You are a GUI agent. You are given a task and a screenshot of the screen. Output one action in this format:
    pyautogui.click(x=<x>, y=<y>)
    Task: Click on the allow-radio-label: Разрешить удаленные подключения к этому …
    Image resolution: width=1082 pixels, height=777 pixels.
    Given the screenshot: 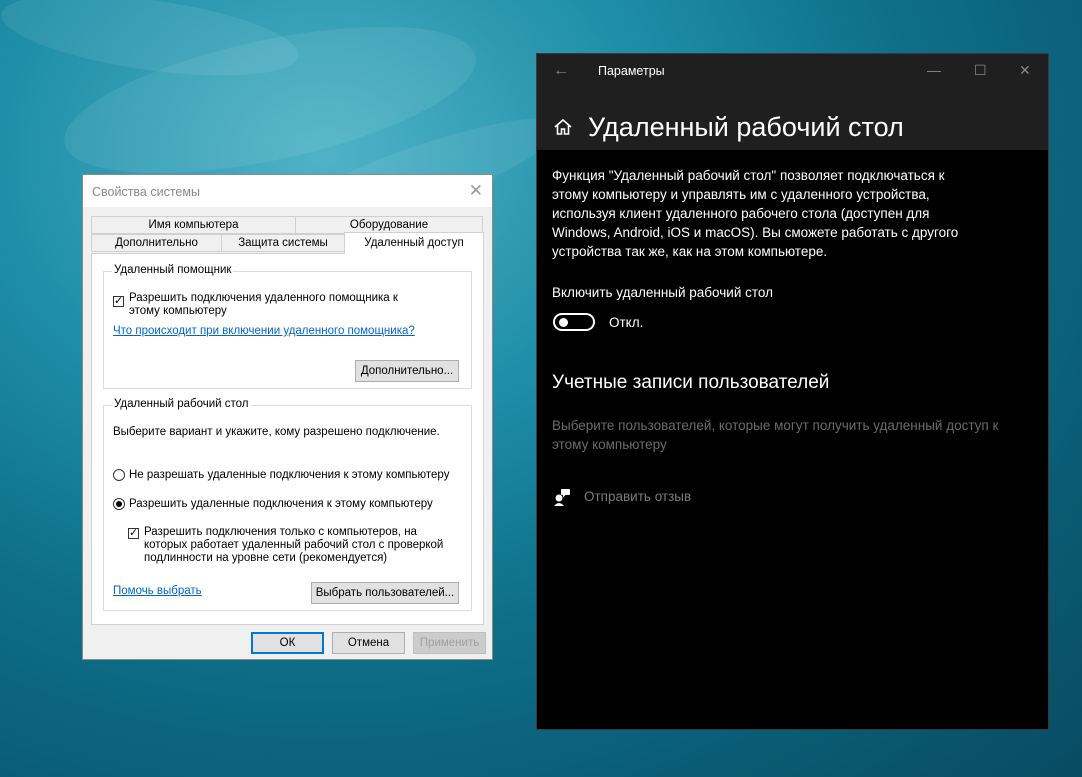 What is the action you would take?
    pyautogui.click(x=281, y=504)
    